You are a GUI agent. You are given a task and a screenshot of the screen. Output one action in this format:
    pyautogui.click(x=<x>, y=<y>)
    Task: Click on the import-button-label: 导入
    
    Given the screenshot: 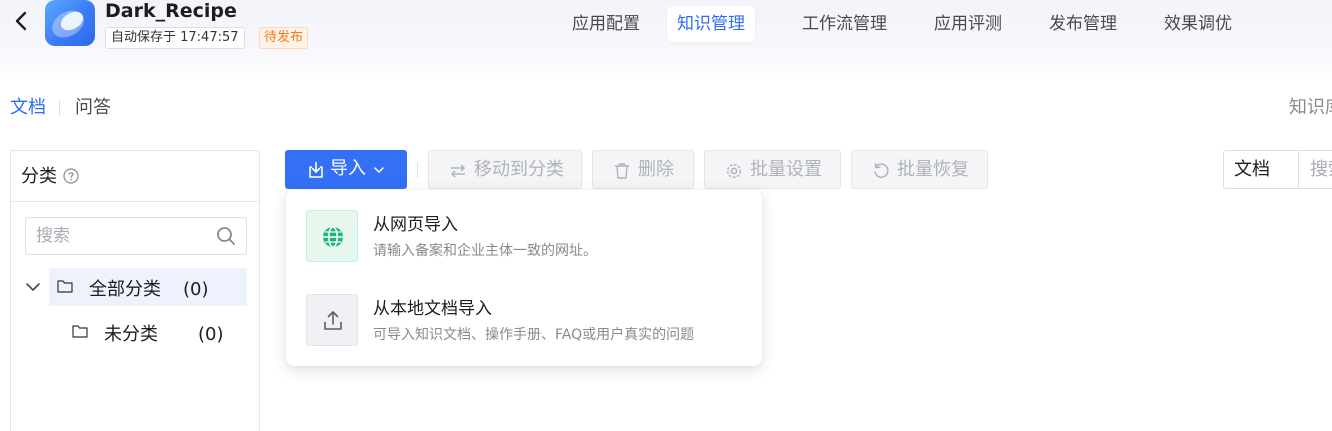 What is the action you would take?
    pyautogui.click(x=348, y=168)
    